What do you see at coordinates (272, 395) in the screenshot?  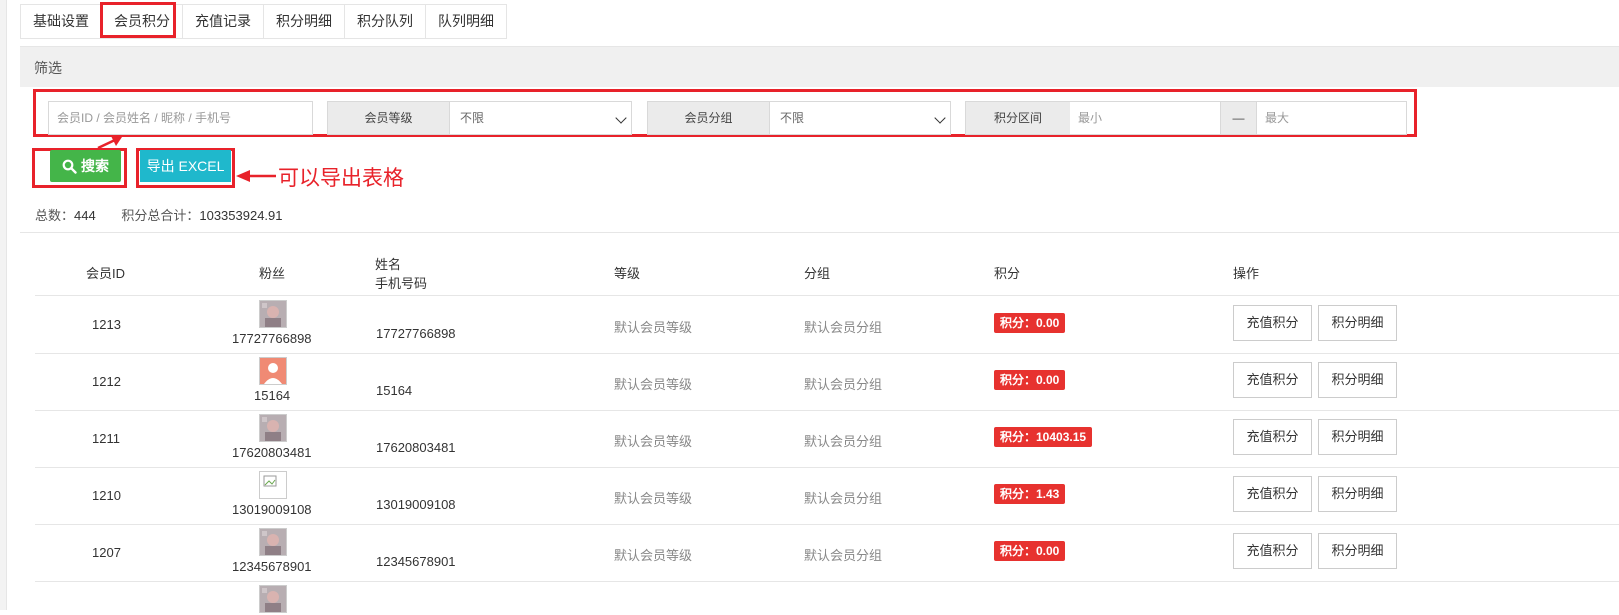 I see `fan-nickname: 15164` at bounding box center [272, 395].